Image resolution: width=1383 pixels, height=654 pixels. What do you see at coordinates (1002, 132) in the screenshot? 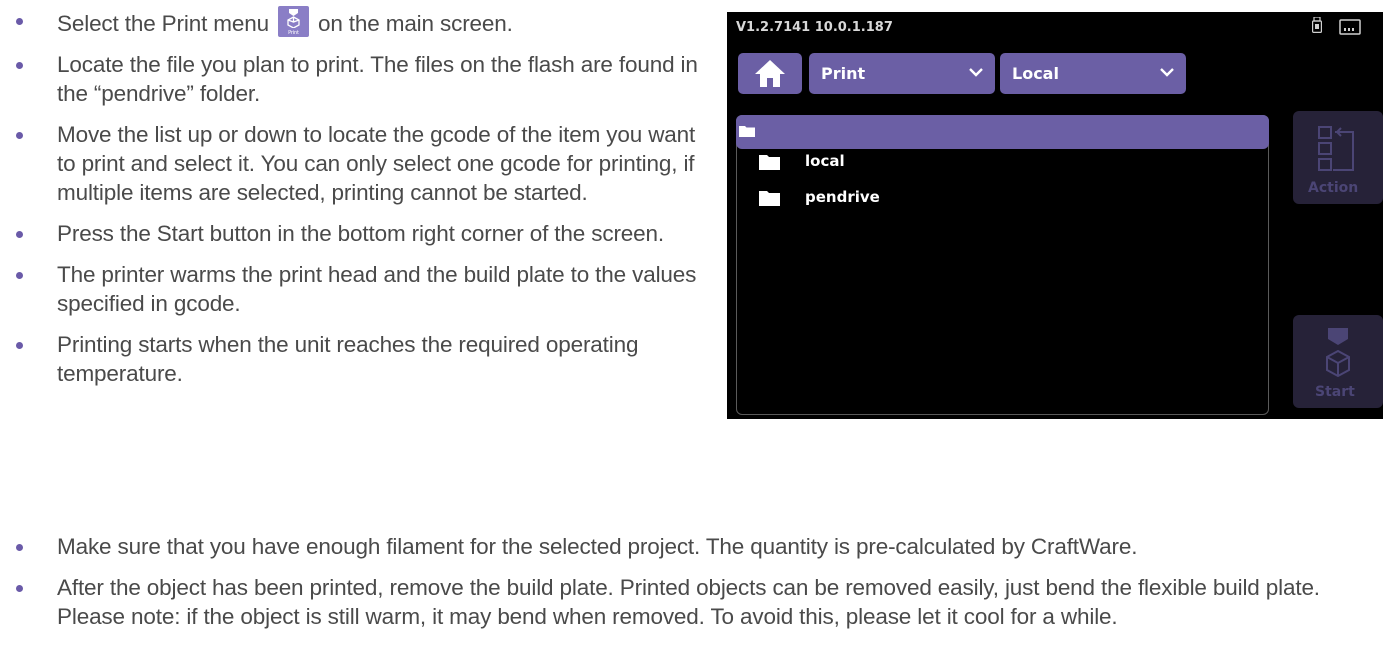
I see `current-folder-bar` at bounding box center [1002, 132].